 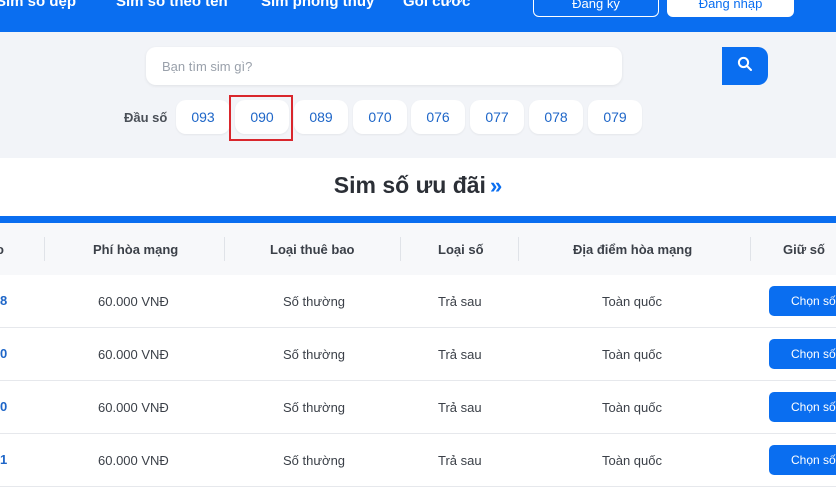 I want to click on col-number-fragment: o, so click(x=2, y=249).